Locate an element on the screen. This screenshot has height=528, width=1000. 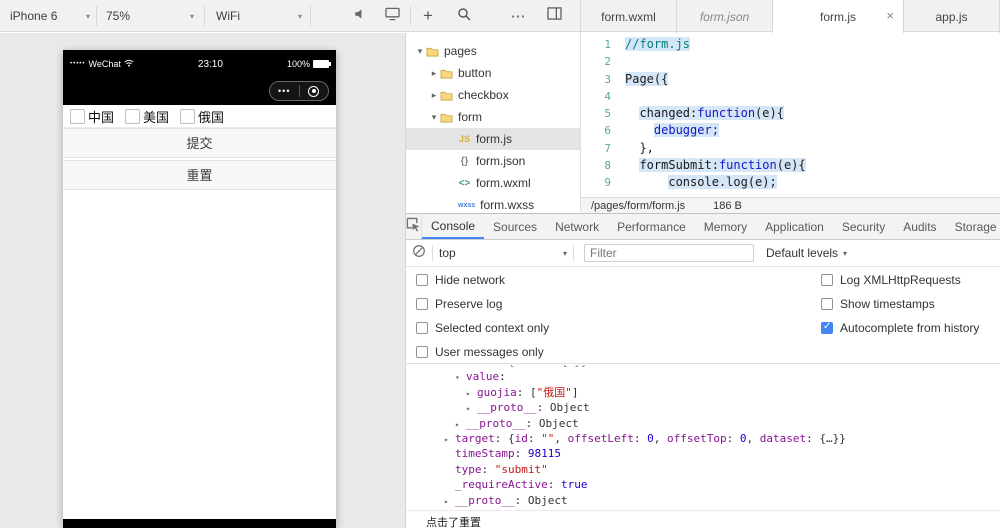
devtools-tab-application: Application is located at coordinates (794, 226).